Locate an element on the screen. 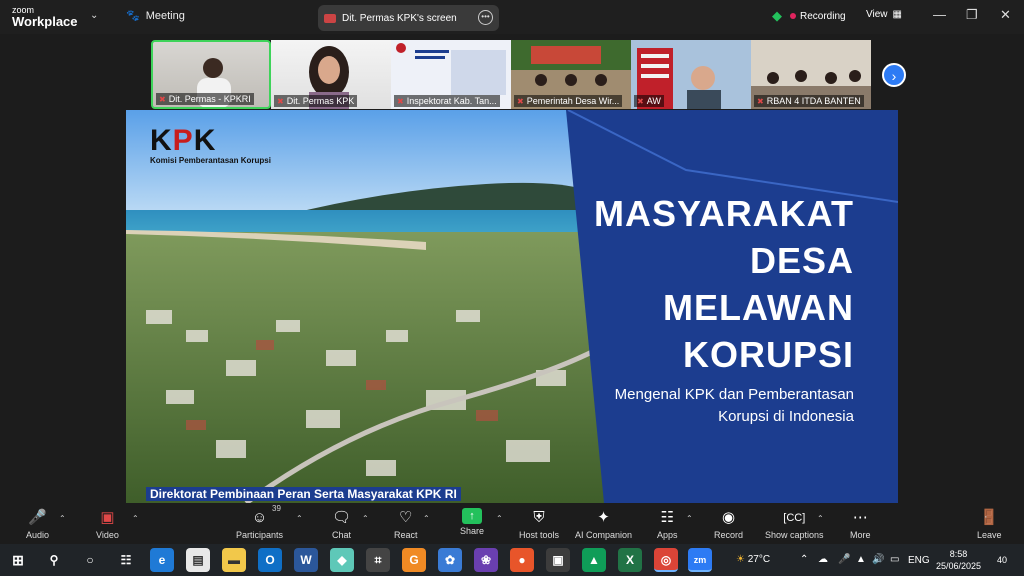 The image size is (1024, 576). firefox-icon: ● is located at coordinates (522, 560).